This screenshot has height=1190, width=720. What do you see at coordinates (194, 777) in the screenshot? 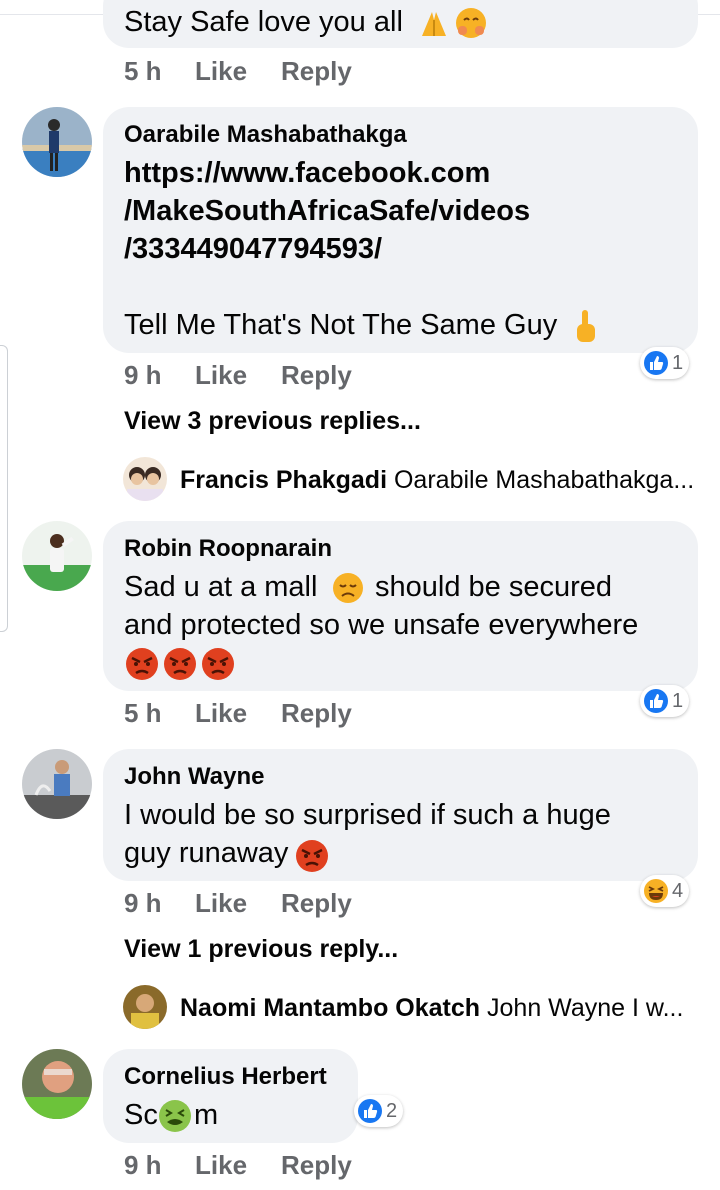
I see `comment-author: John Wayne` at bounding box center [194, 777].